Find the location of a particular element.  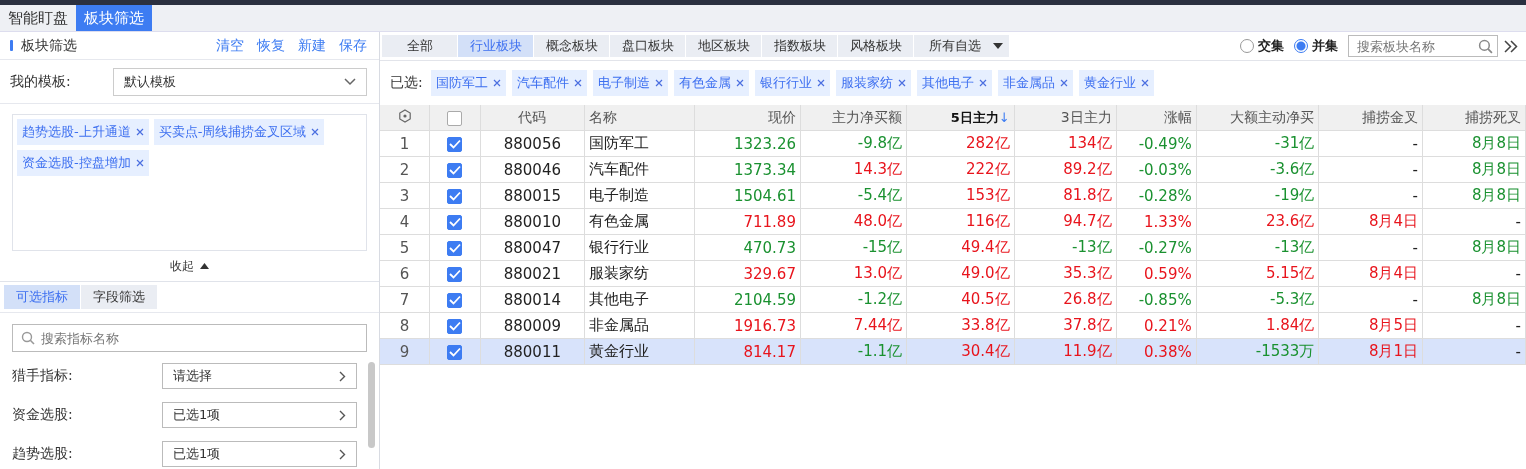

chosen-tag: 电子制造 is located at coordinates (630, 83).